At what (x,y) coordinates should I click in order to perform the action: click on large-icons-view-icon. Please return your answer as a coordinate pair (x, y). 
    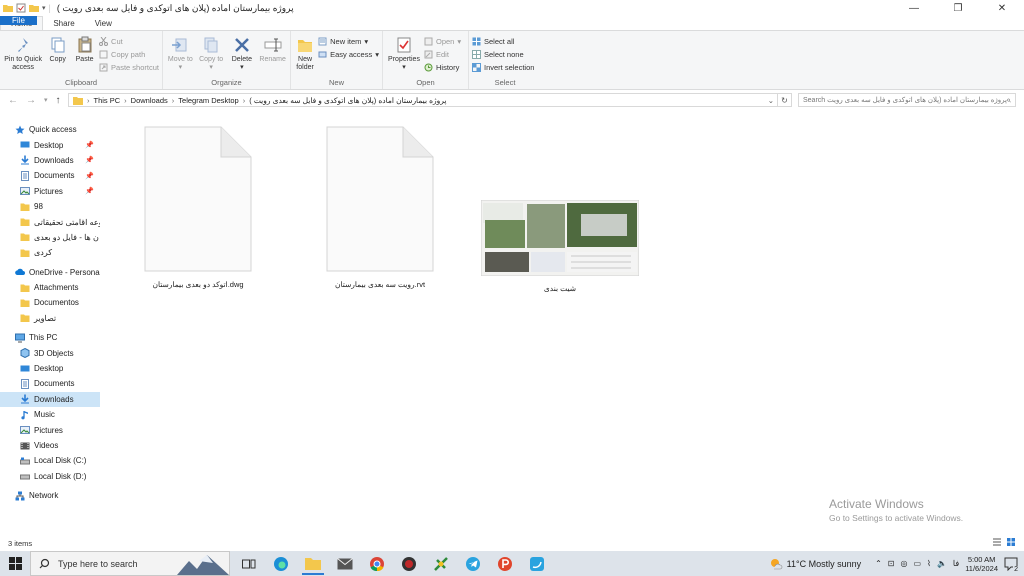
    Looking at the image, I should click on (1011, 542).